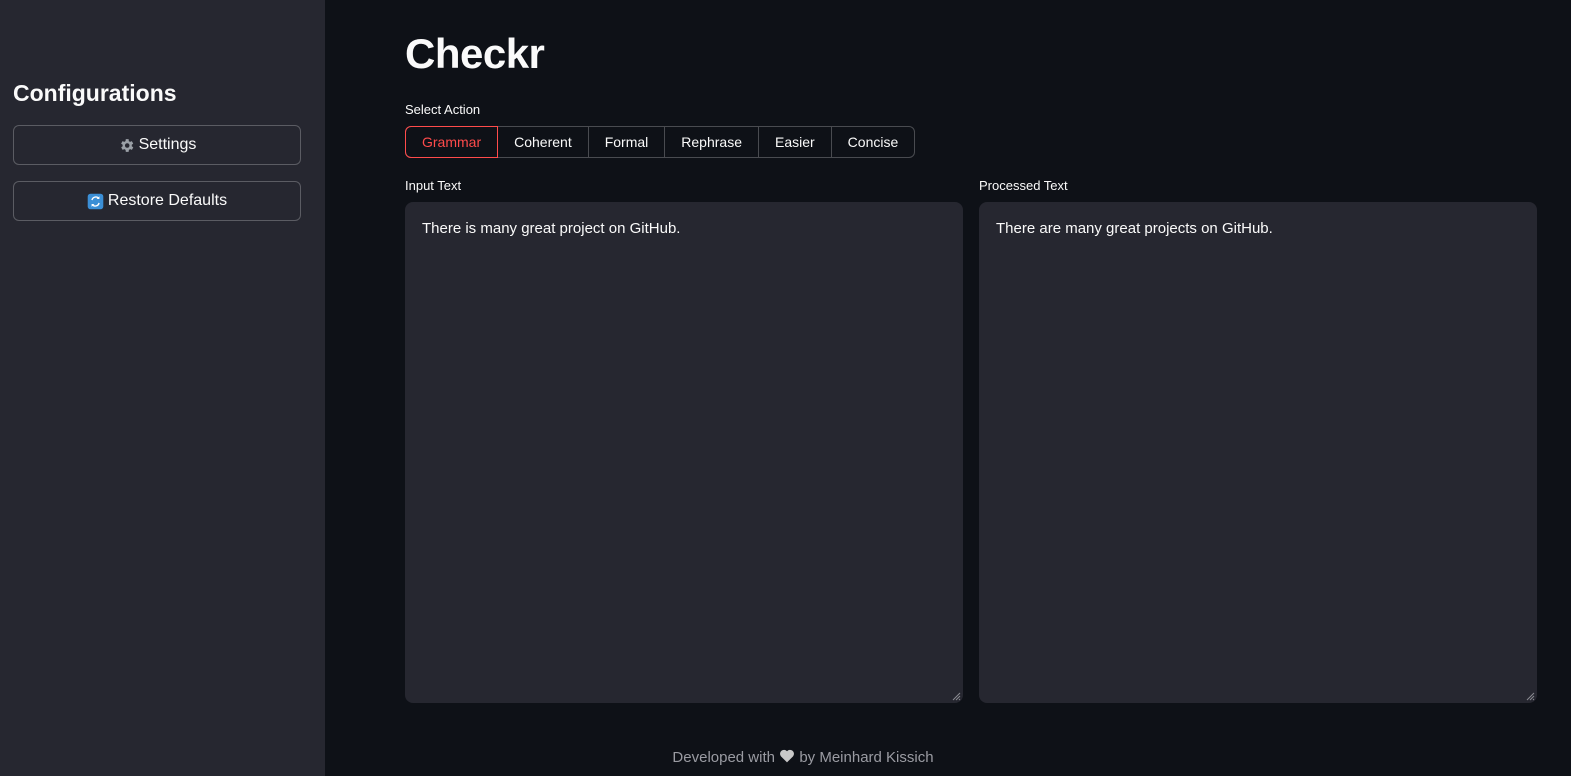 The image size is (1571, 776). What do you see at coordinates (627, 142) in the screenshot?
I see `action-formal: Formal` at bounding box center [627, 142].